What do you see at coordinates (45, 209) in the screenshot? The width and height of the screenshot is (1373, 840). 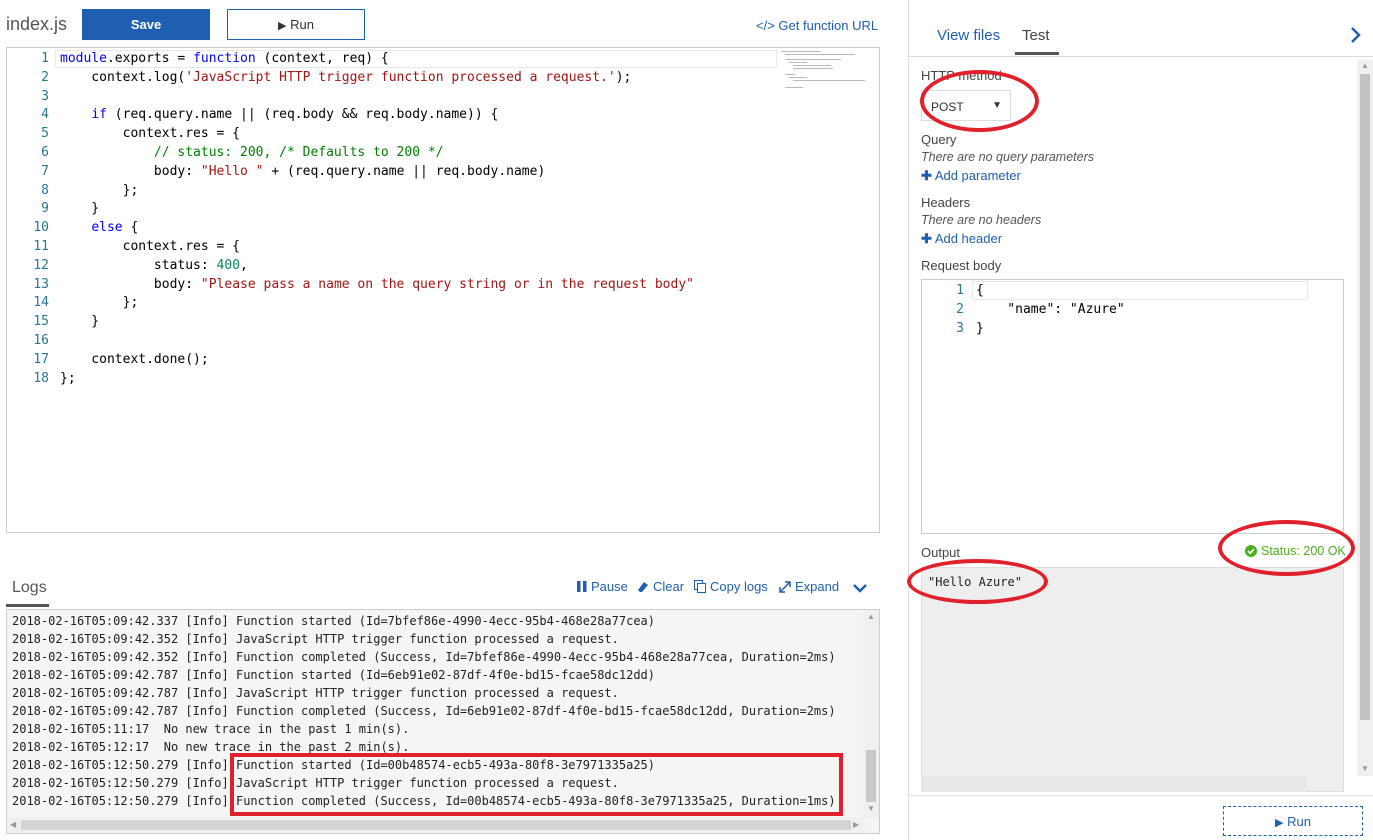 I see `line-number: 9` at bounding box center [45, 209].